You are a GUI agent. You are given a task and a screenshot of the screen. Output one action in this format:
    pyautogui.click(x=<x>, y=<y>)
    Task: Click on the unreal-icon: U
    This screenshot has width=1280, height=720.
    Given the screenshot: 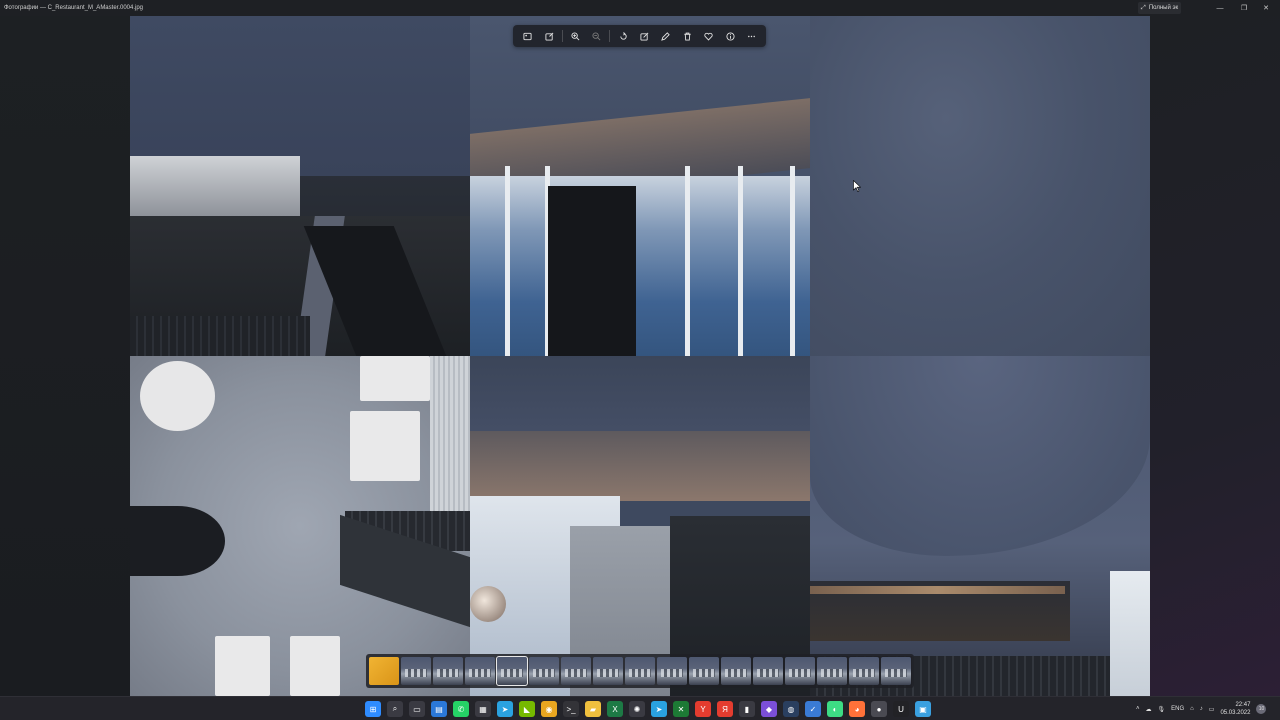 What is the action you would take?
    pyautogui.click(x=901, y=709)
    